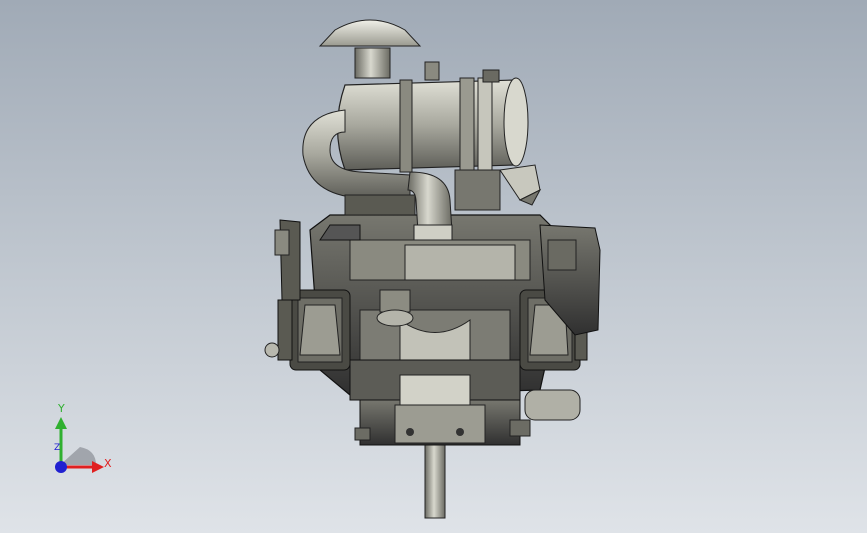 The height and width of the screenshot is (533, 867). What do you see at coordinates (61, 423) in the screenshot?
I see `y-arrow-icon` at bounding box center [61, 423].